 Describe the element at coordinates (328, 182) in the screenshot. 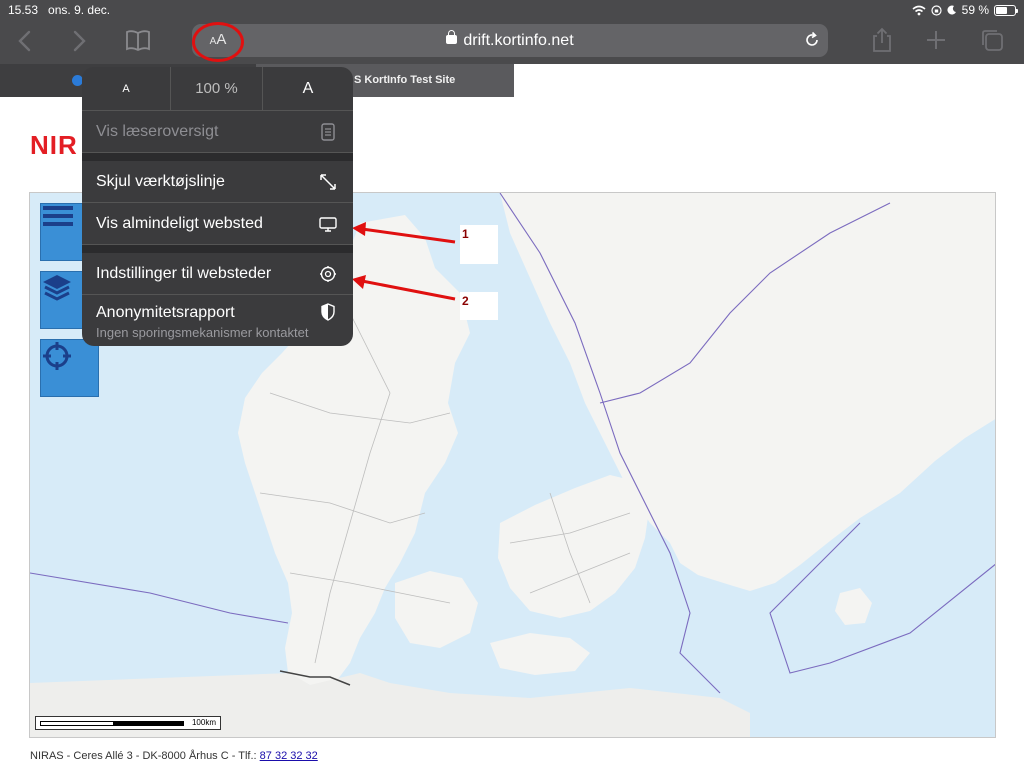

I see `resize-icon` at that location.